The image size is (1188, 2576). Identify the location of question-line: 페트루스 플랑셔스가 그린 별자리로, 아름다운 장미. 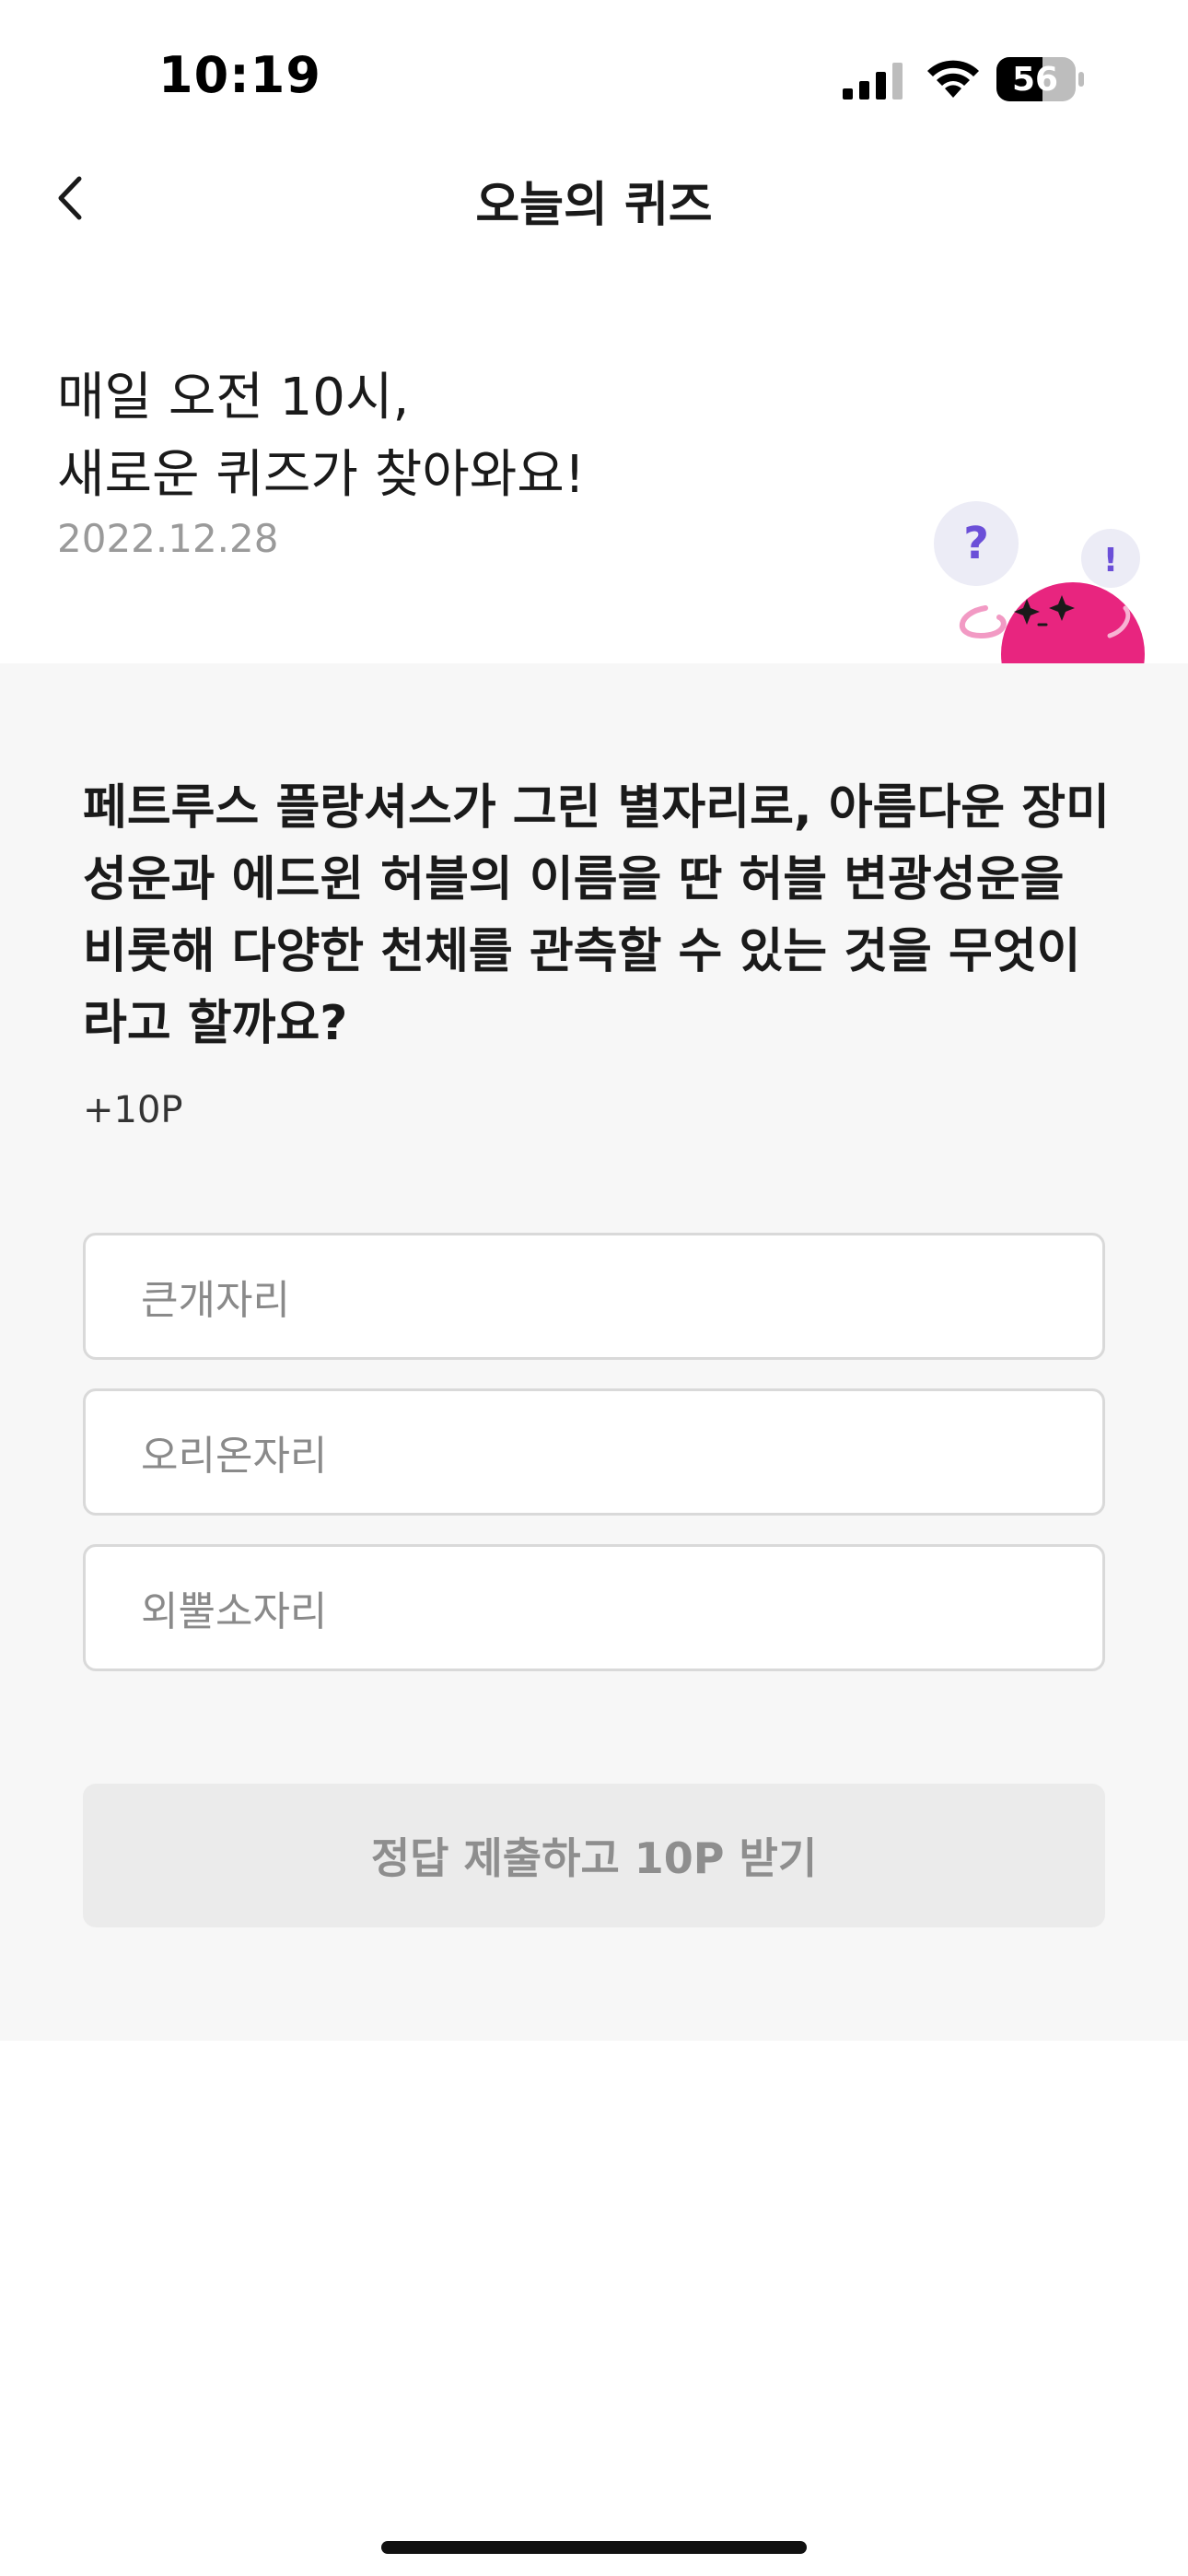
(596, 808).